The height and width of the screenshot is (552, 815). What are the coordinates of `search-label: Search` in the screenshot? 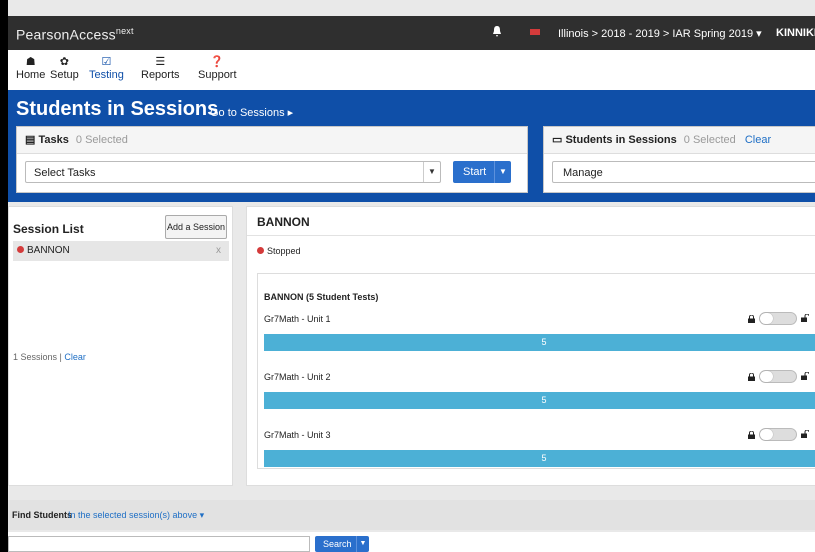 It's located at (337, 544).